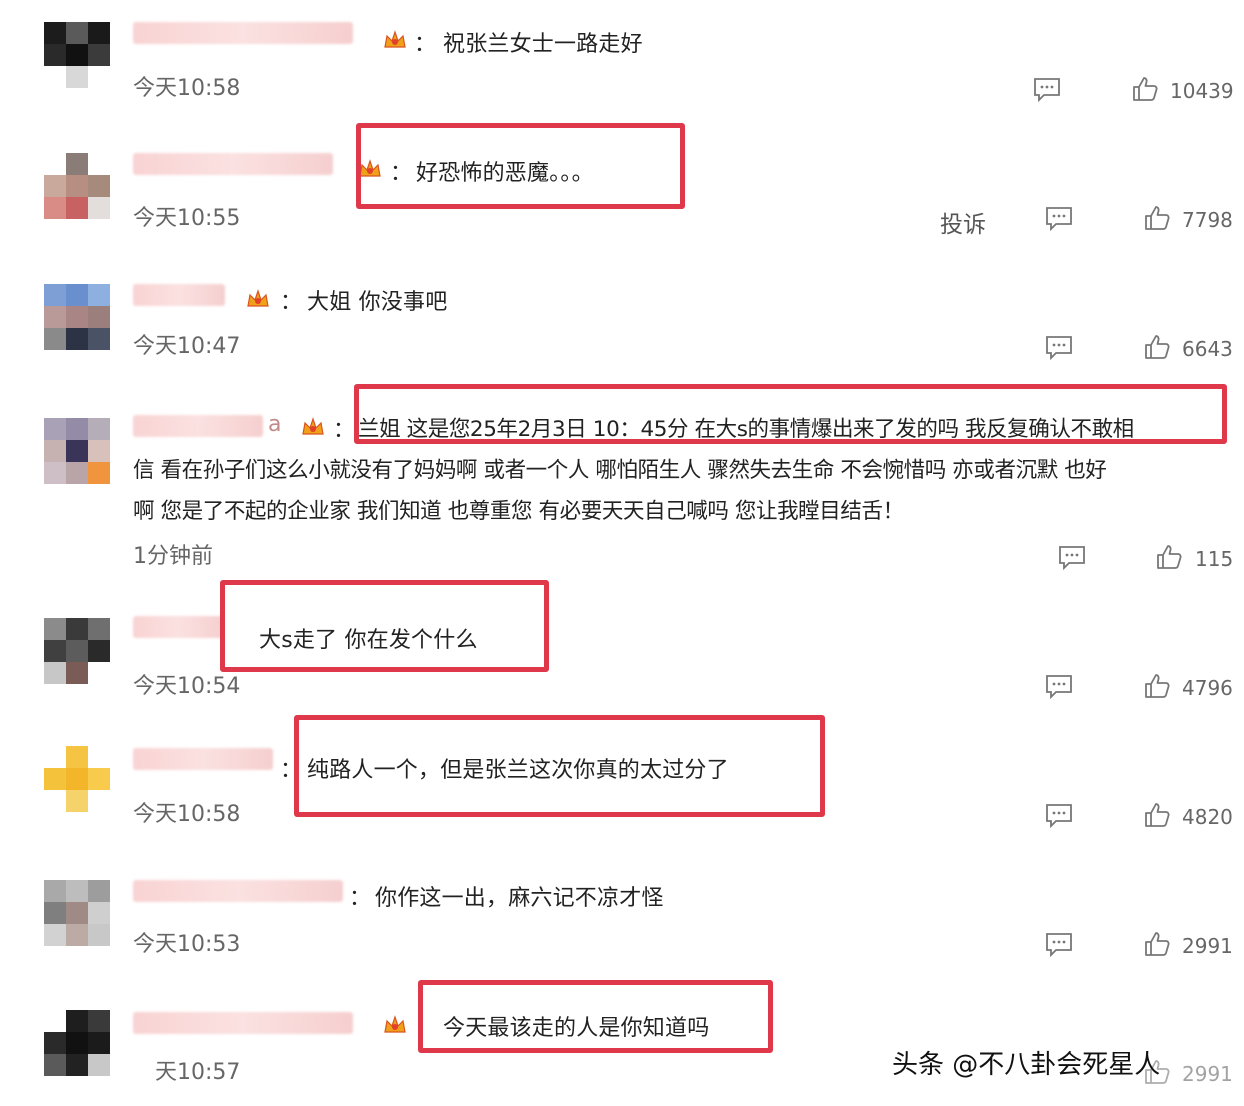  What do you see at coordinates (187, 218) in the screenshot?
I see `comment-time: 今天10:55` at bounding box center [187, 218].